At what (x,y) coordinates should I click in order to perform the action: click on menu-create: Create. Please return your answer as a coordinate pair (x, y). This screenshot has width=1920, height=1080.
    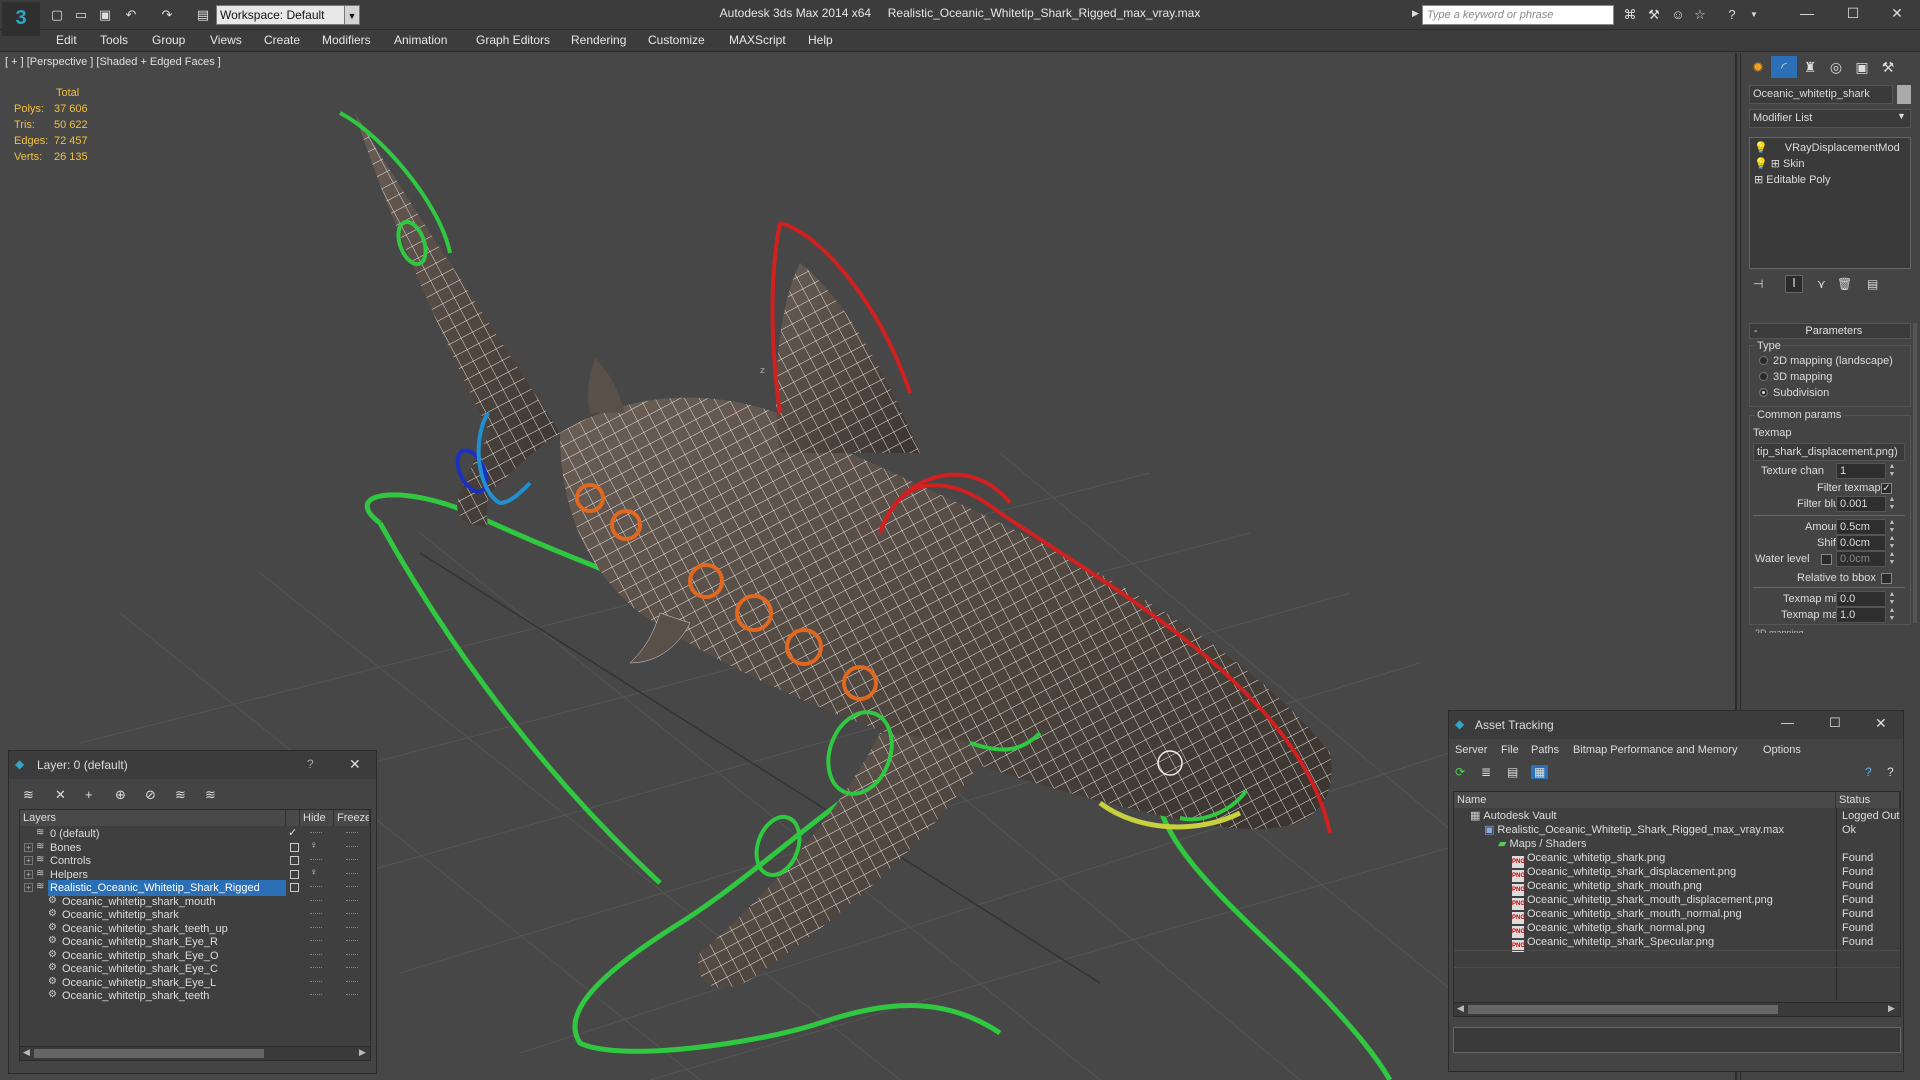
    Looking at the image, I should click on (282, 40).